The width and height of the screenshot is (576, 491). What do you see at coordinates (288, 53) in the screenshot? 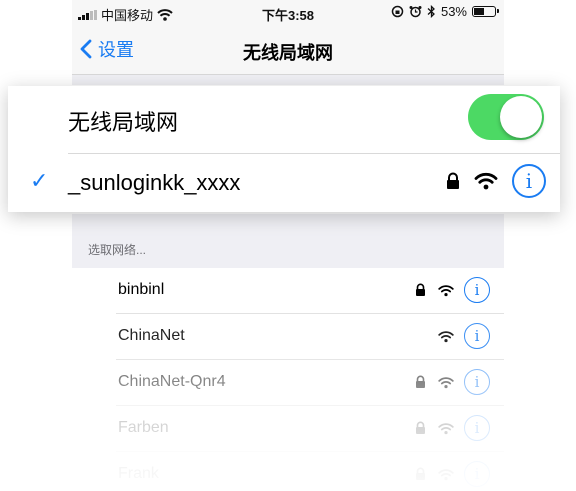
I see `page-title: 无线局域网` at bounding box center [288, 53].